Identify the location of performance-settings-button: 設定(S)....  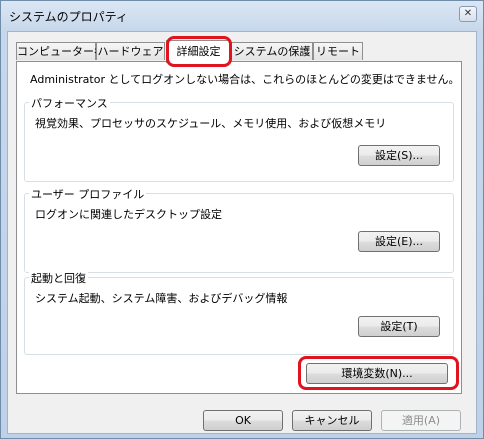
(399, 155).